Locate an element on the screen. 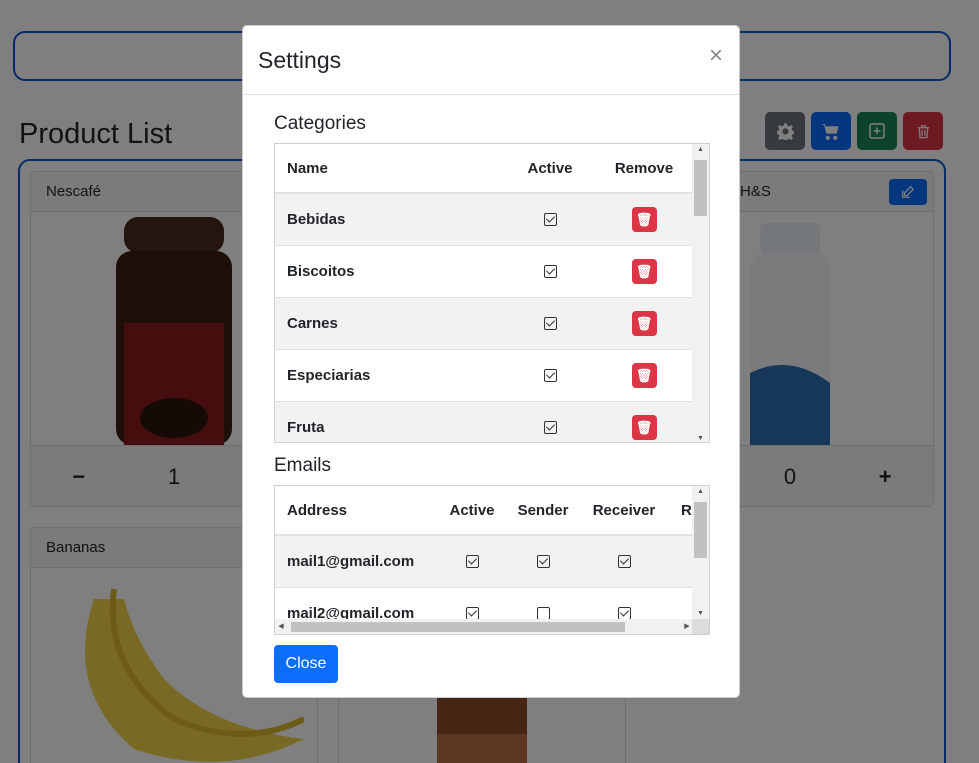 The width and height of the screenshot is (979, 763). modal-title: Settings is located at coordinates (300, 60).